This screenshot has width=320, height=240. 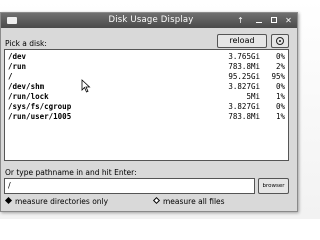 What do you see at coordinates (71, 172) in the screenshot?
I see `pathname-label: Or type pathname in and hit Enter:` at bounding box center [71, 172].